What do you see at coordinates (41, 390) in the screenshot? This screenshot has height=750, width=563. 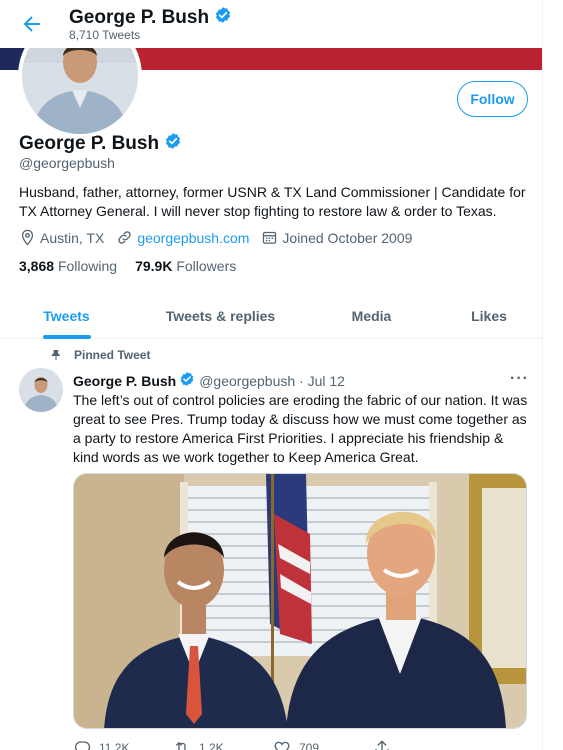 I see `tweet-avatar` at bounding box center [41, 390].